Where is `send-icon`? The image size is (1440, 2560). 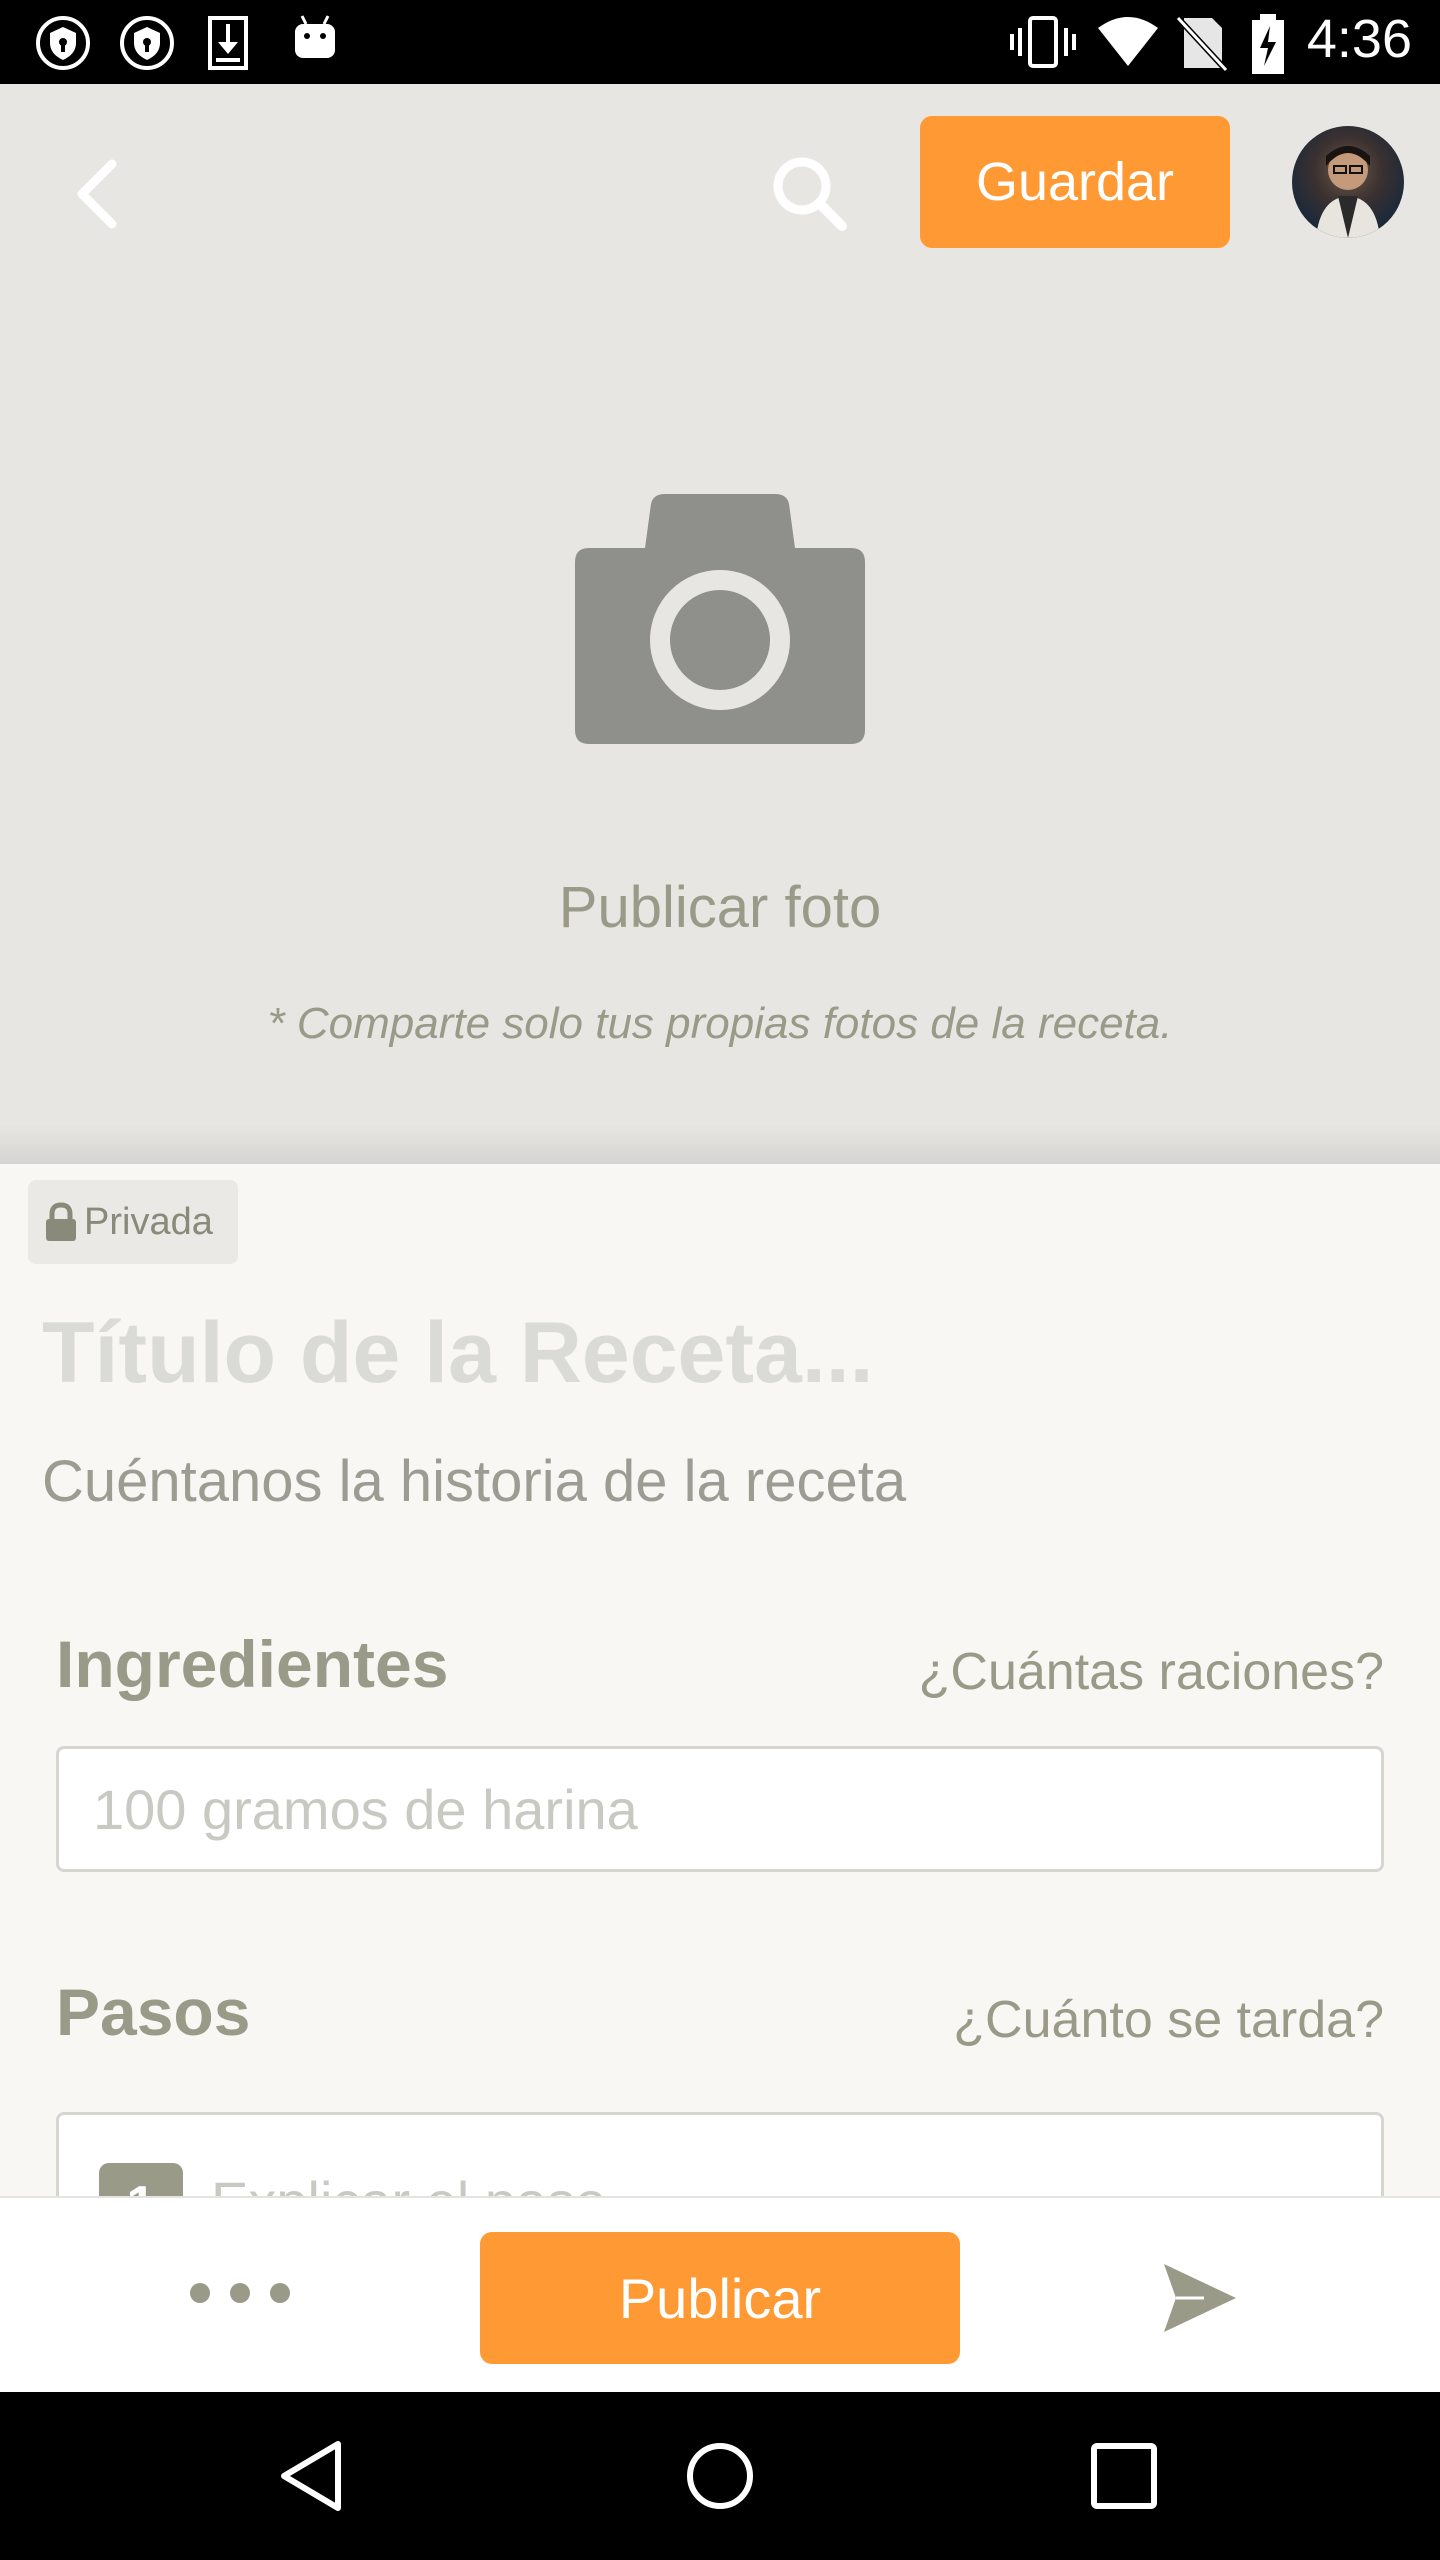 send-icon is located at coordinates (1200, 2298).